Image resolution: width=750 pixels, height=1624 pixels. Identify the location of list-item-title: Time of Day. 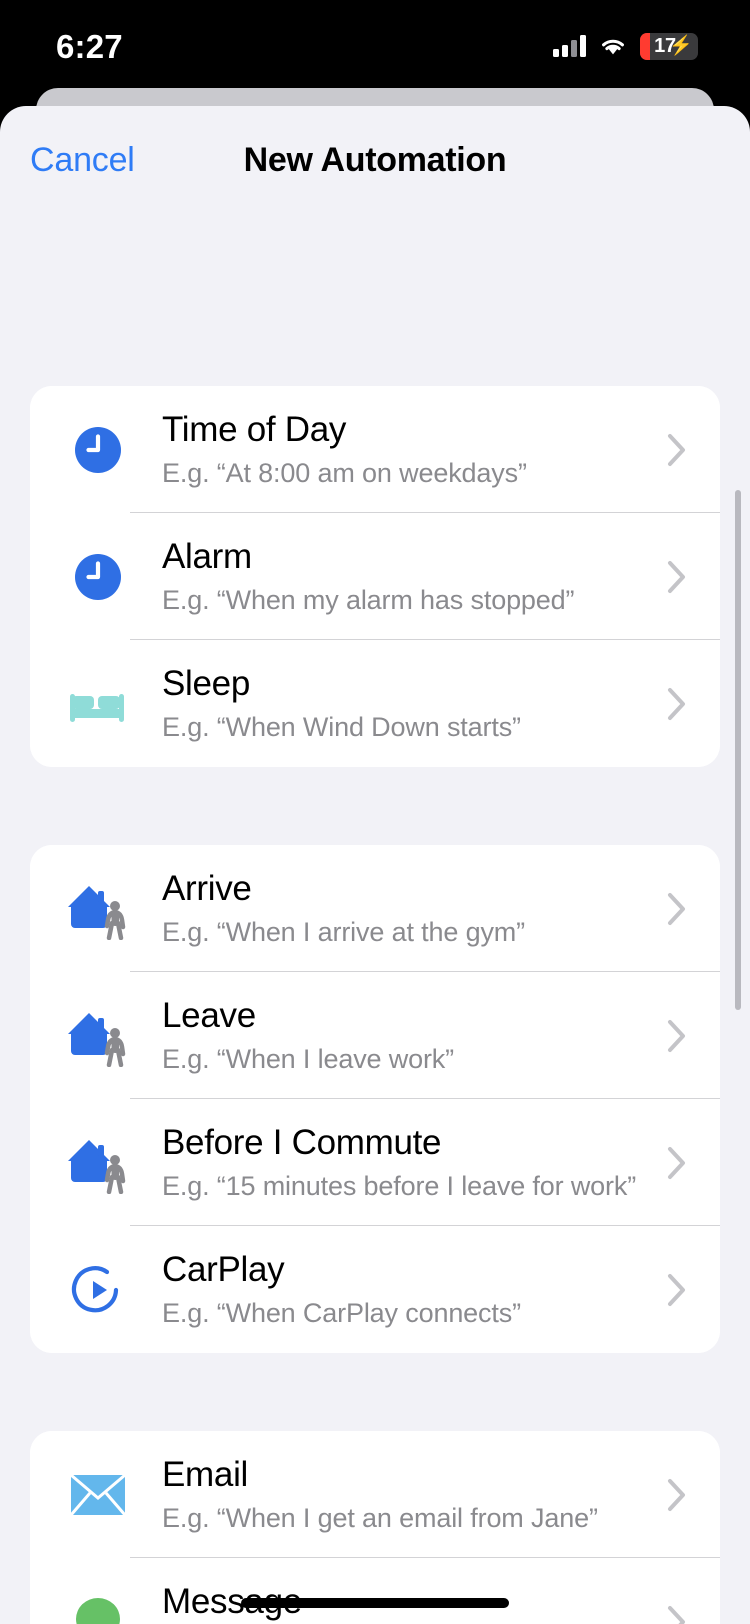
(254, 429).